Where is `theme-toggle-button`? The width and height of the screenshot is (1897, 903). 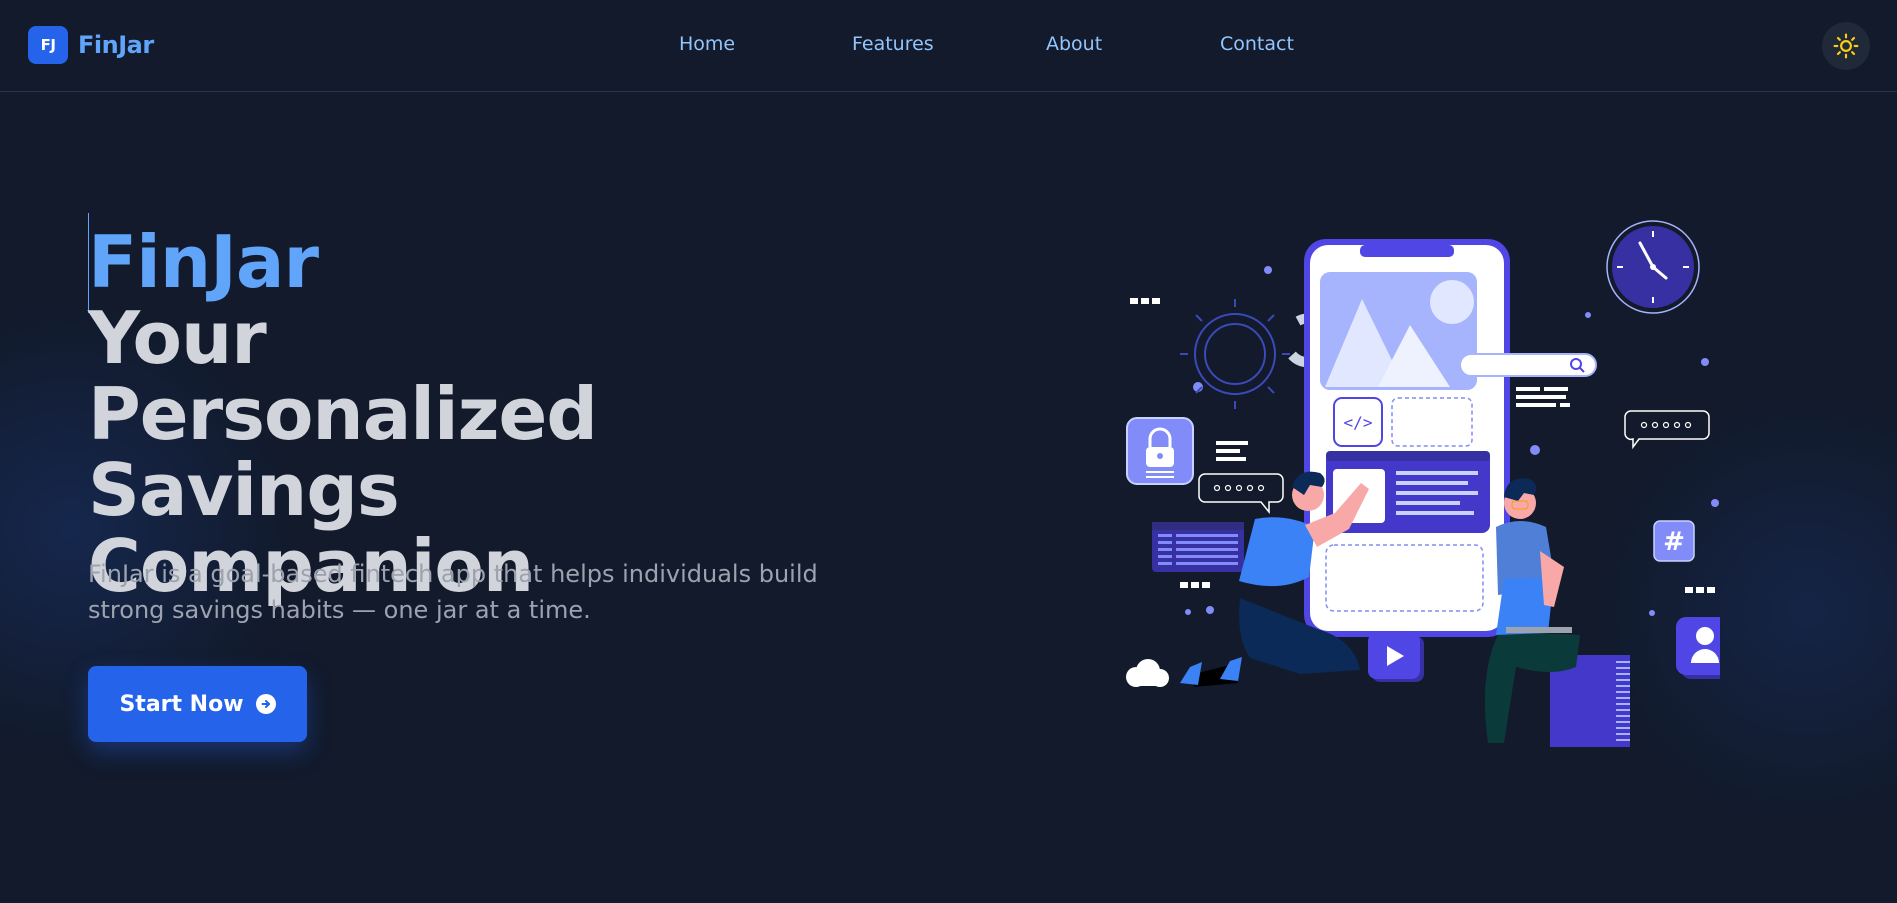 theme-toggle-button is located at coordinates (1846, 46).